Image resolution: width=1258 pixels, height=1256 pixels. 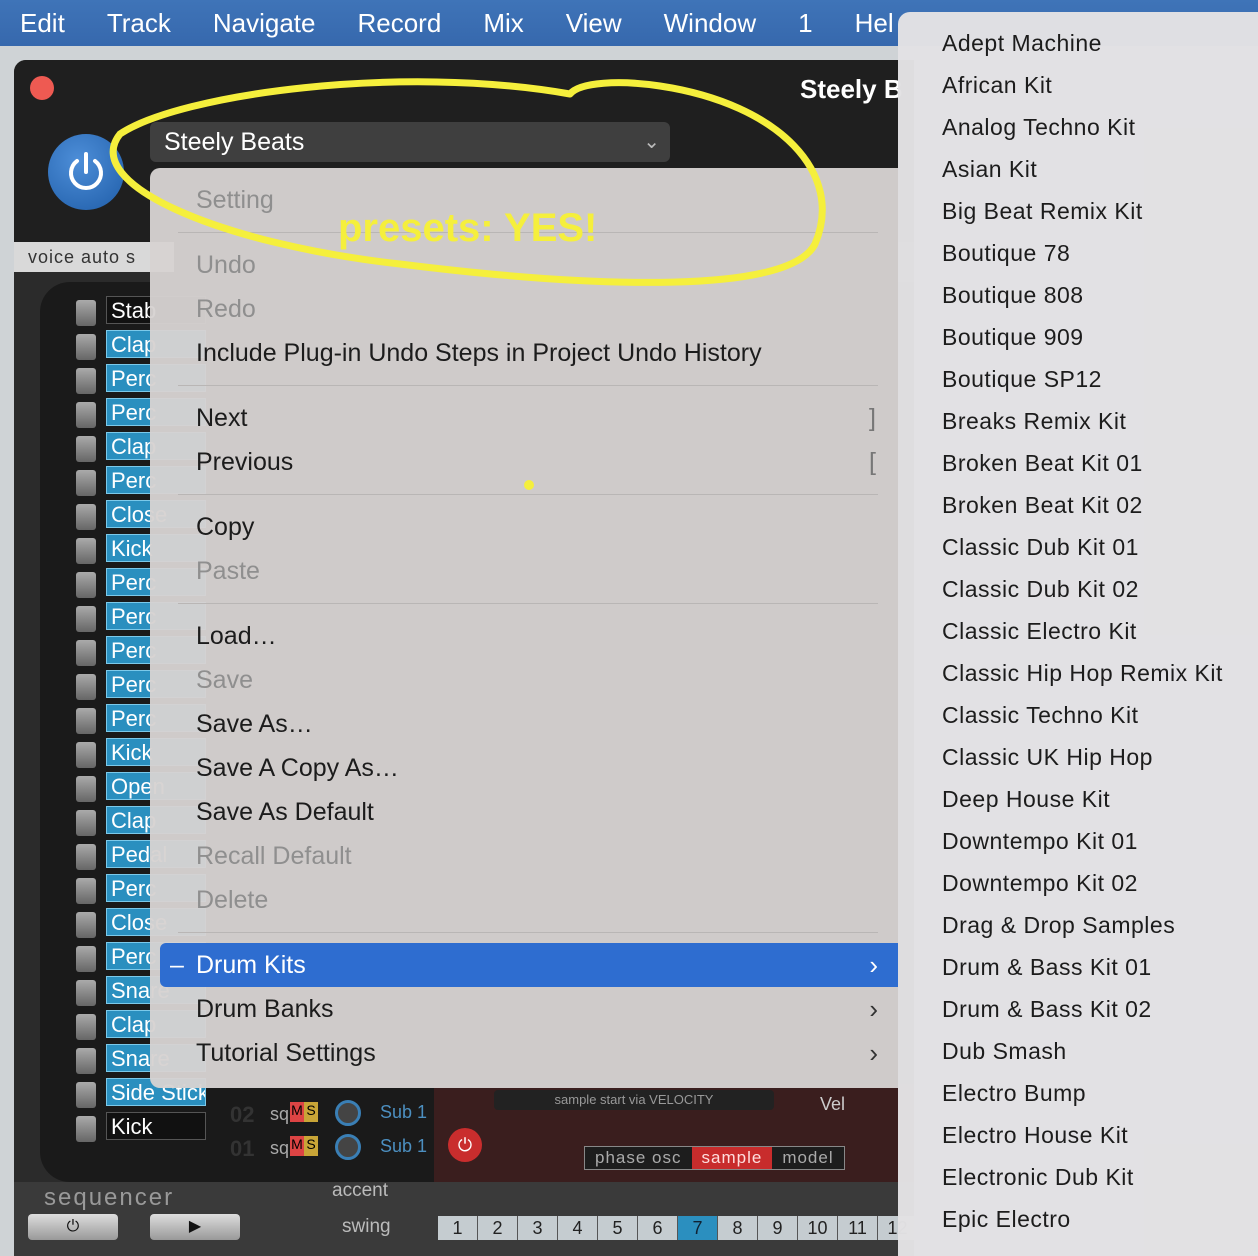 I want to click on step-button: 10, so click(x=818, y=1228).